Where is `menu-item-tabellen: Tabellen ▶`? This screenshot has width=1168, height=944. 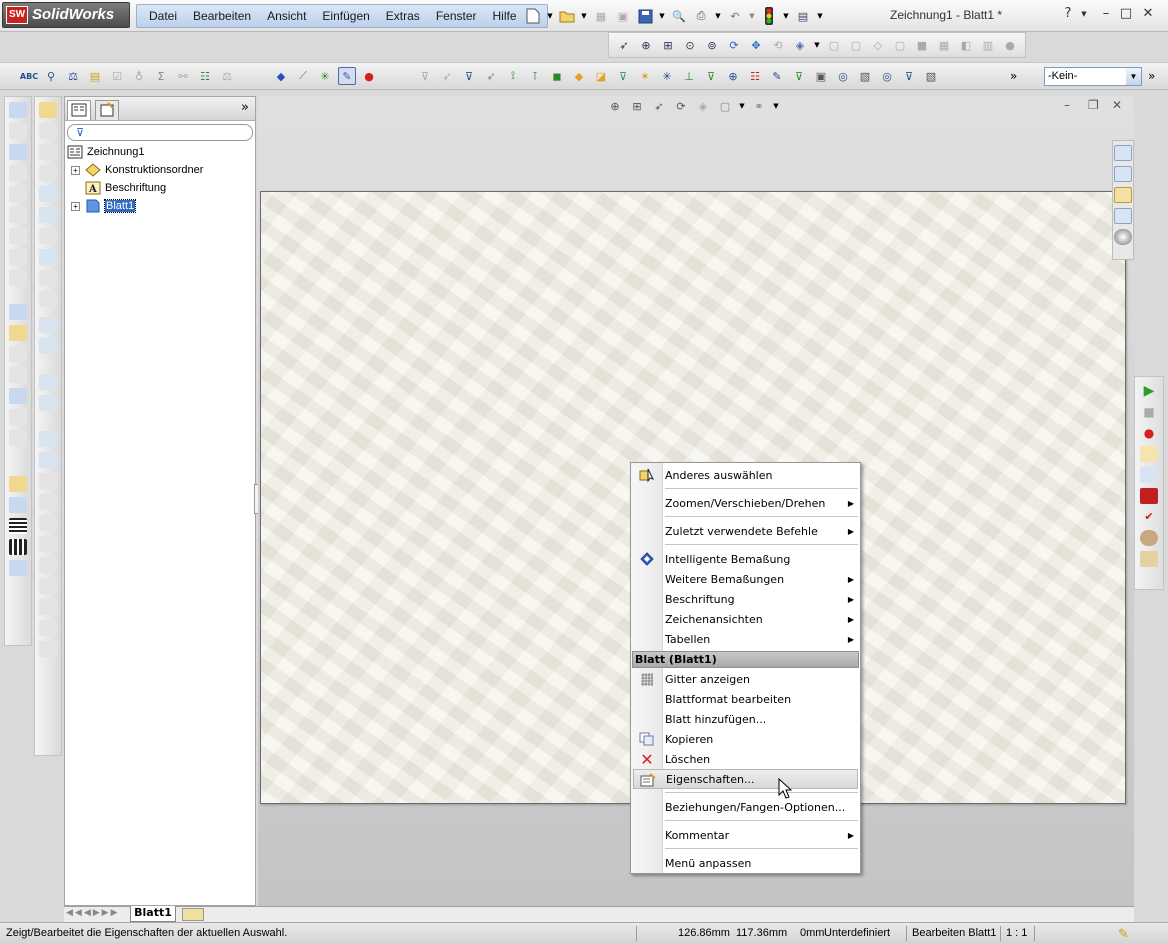
menu-item-tabellen: Tabellen ▶ is located at coordinates (745, 639).